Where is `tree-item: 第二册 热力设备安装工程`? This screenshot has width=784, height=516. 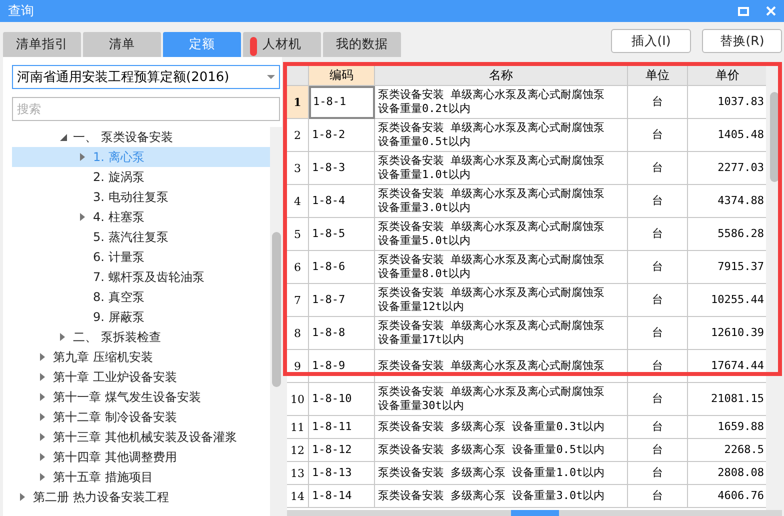 tree-item: 第二册 热力设备安装工程 is located at coordinates (141, 497).